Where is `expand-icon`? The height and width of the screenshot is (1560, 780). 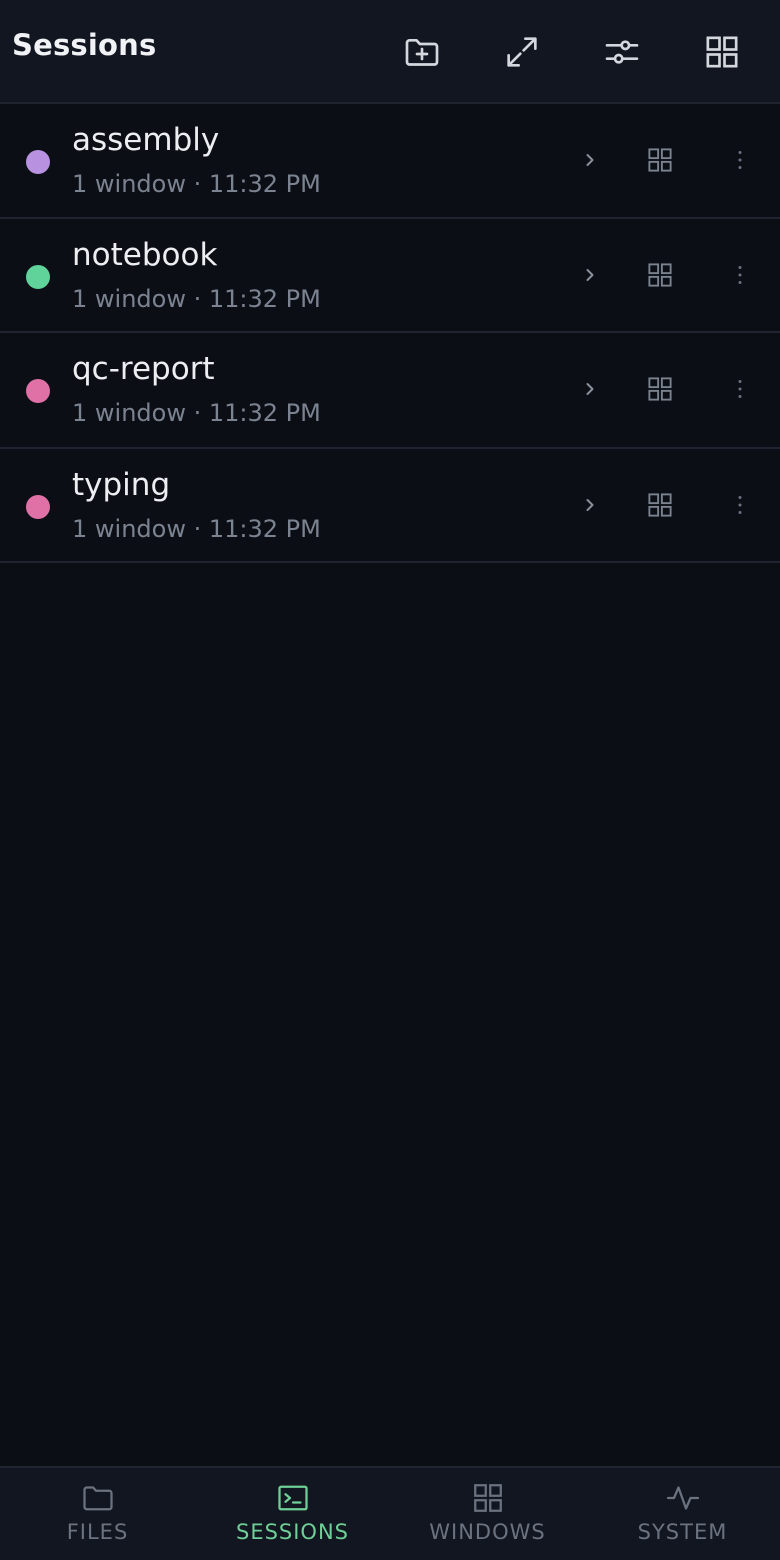
expand-icon is located at coordinates (522, 52).